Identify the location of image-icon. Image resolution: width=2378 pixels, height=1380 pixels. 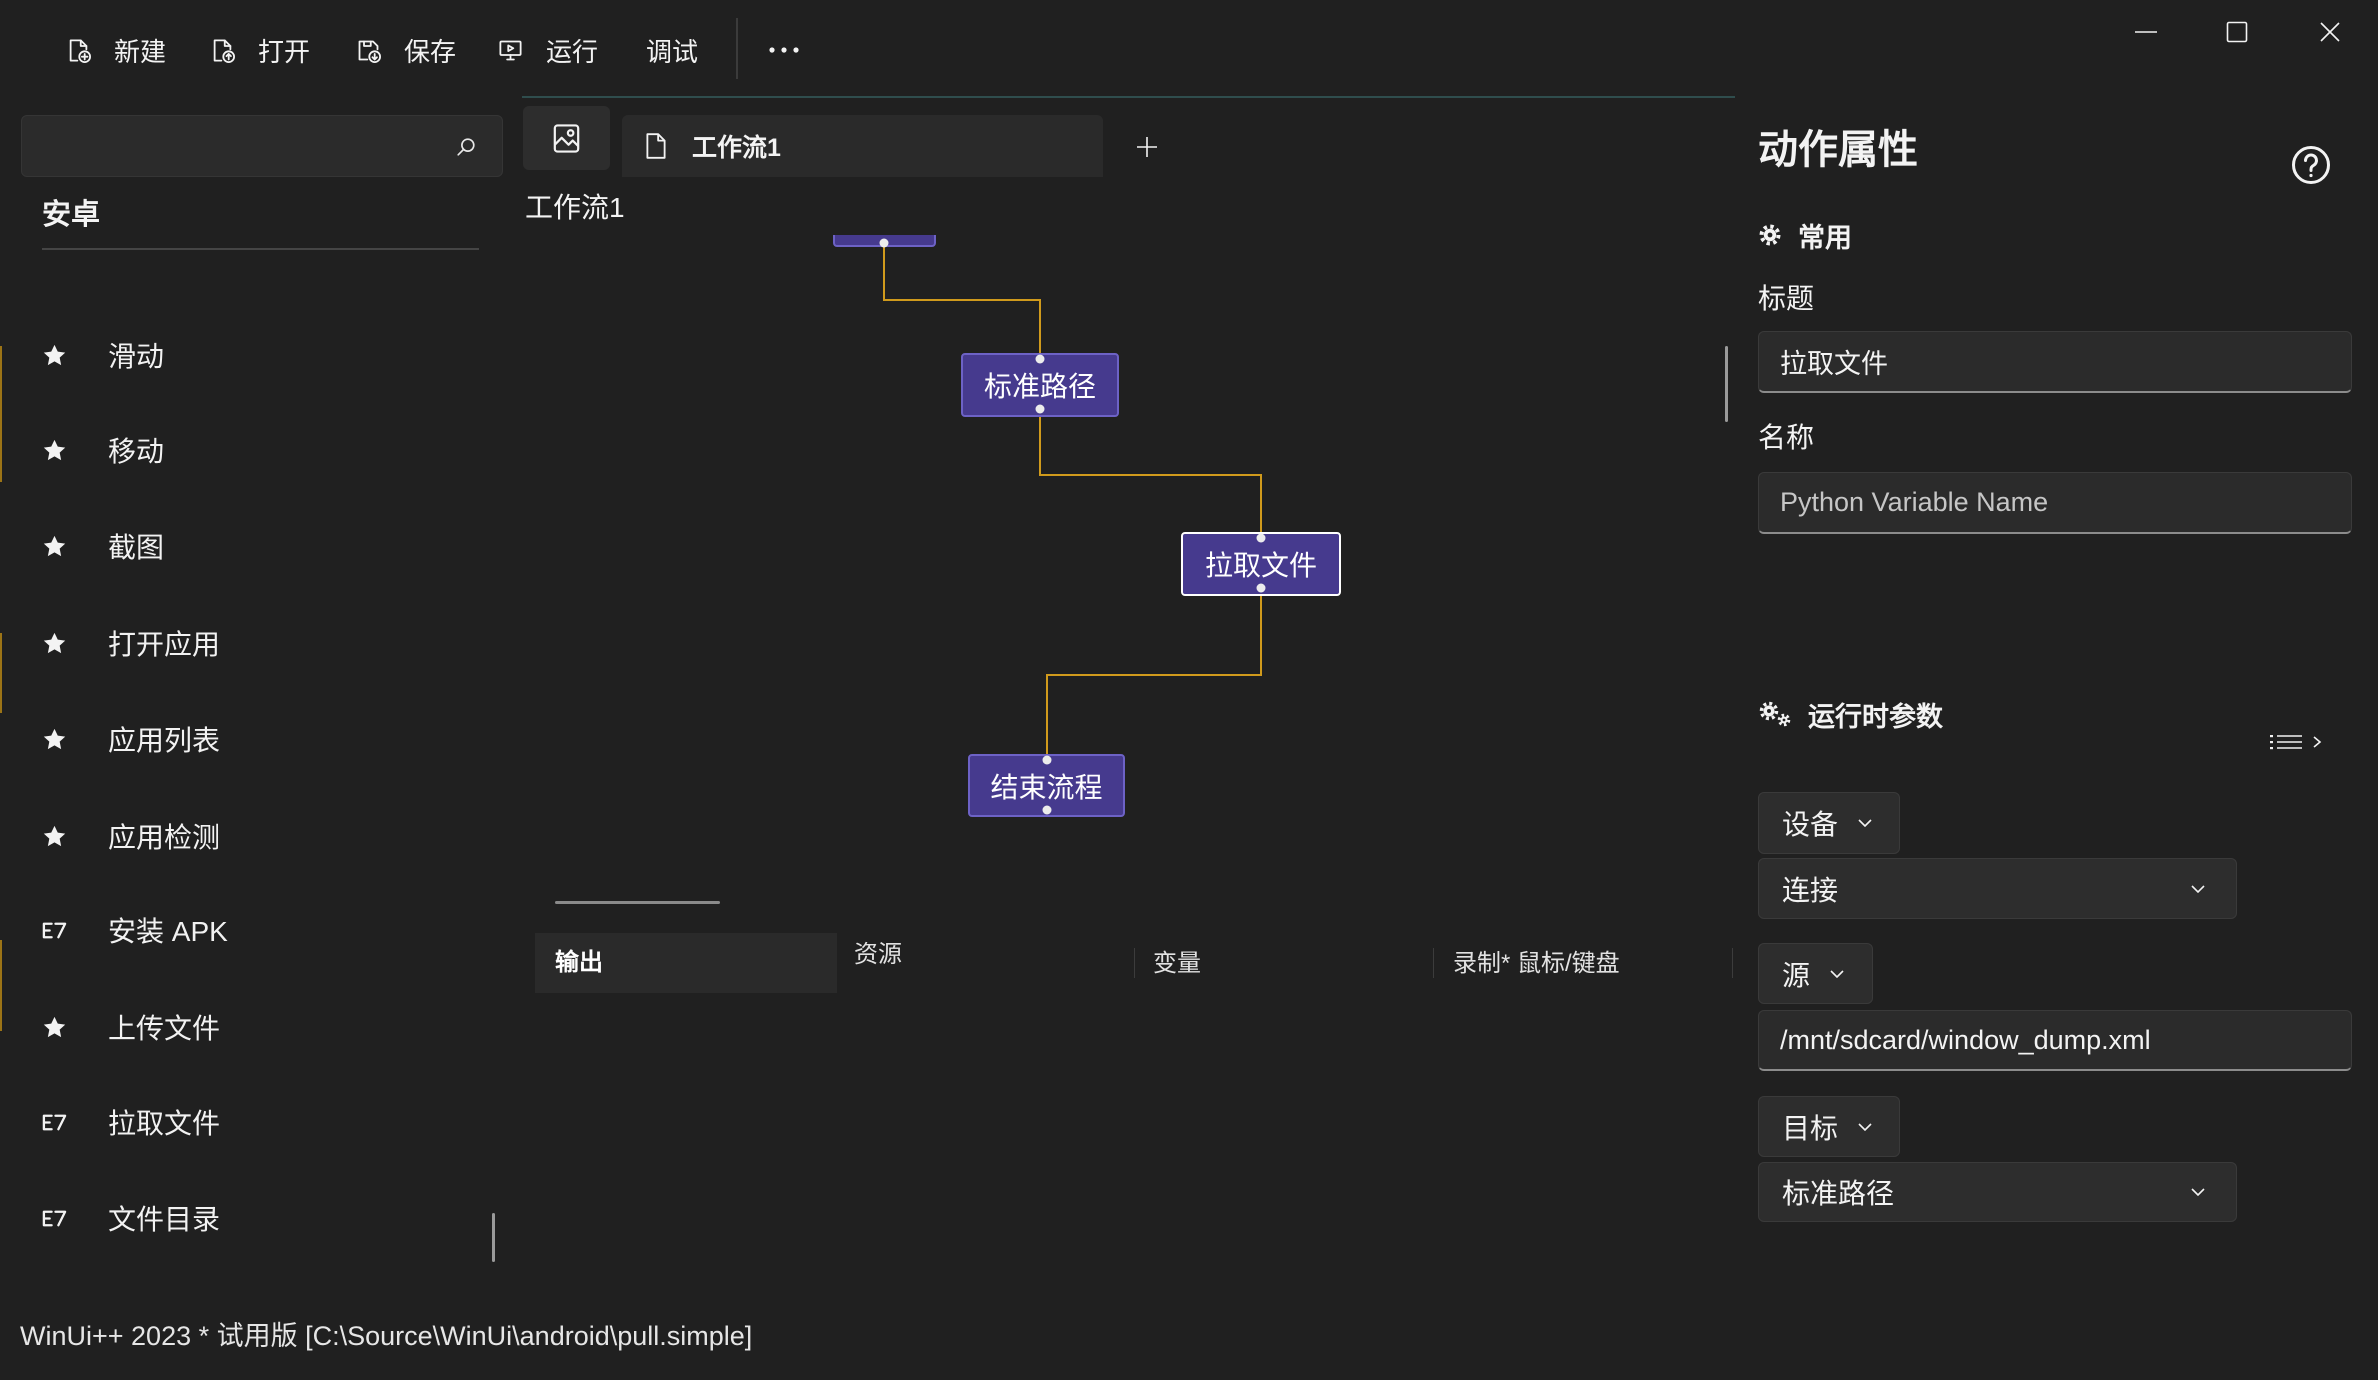
(566, 138).